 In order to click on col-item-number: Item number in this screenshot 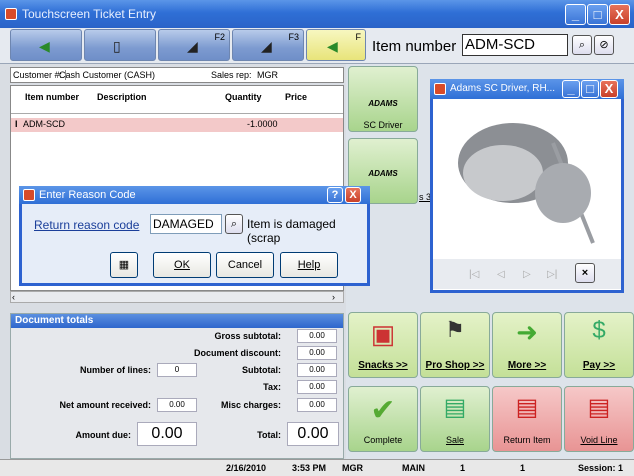, I will do `click(52, 97)`.